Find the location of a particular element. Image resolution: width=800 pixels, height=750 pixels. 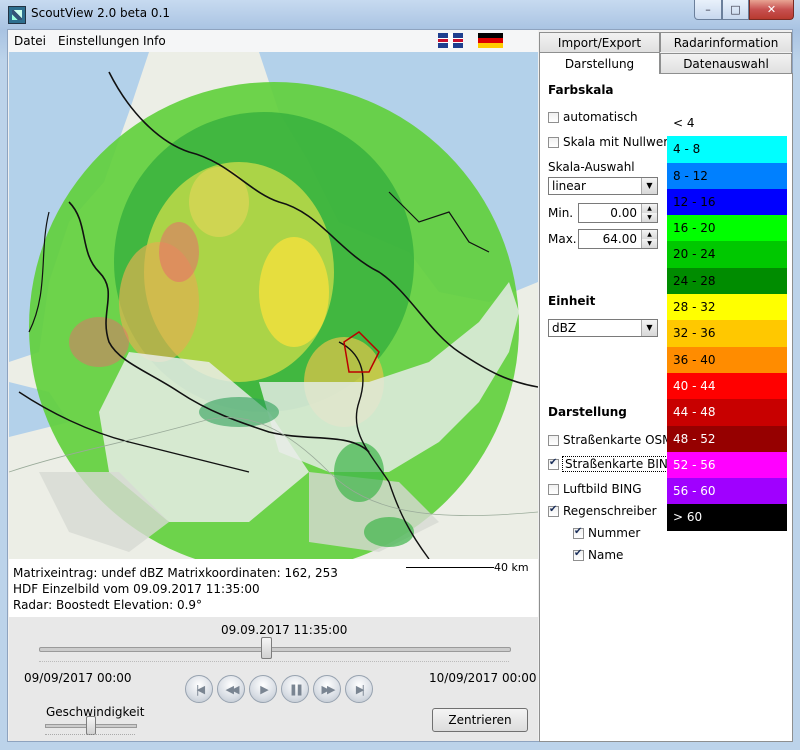

skala-auswahl-value: linear is located at coordinates (569, 186).